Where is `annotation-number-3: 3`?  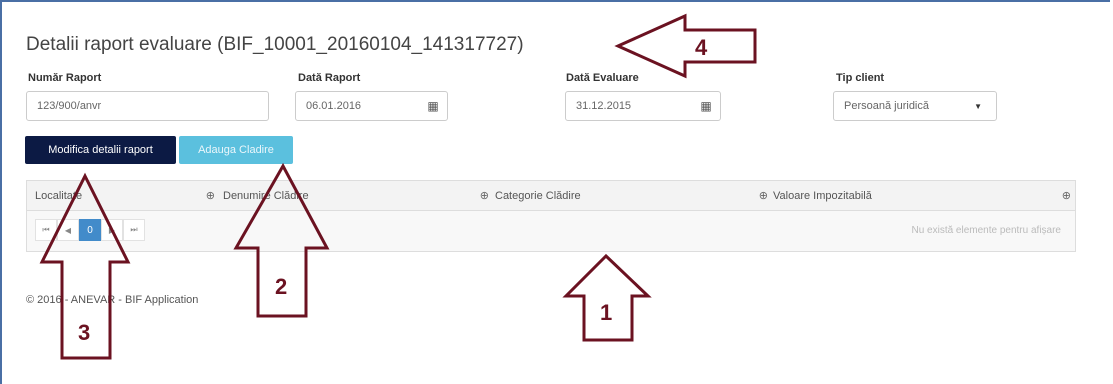 annotation-number-3: 3 is located at coordinates (84, 332).